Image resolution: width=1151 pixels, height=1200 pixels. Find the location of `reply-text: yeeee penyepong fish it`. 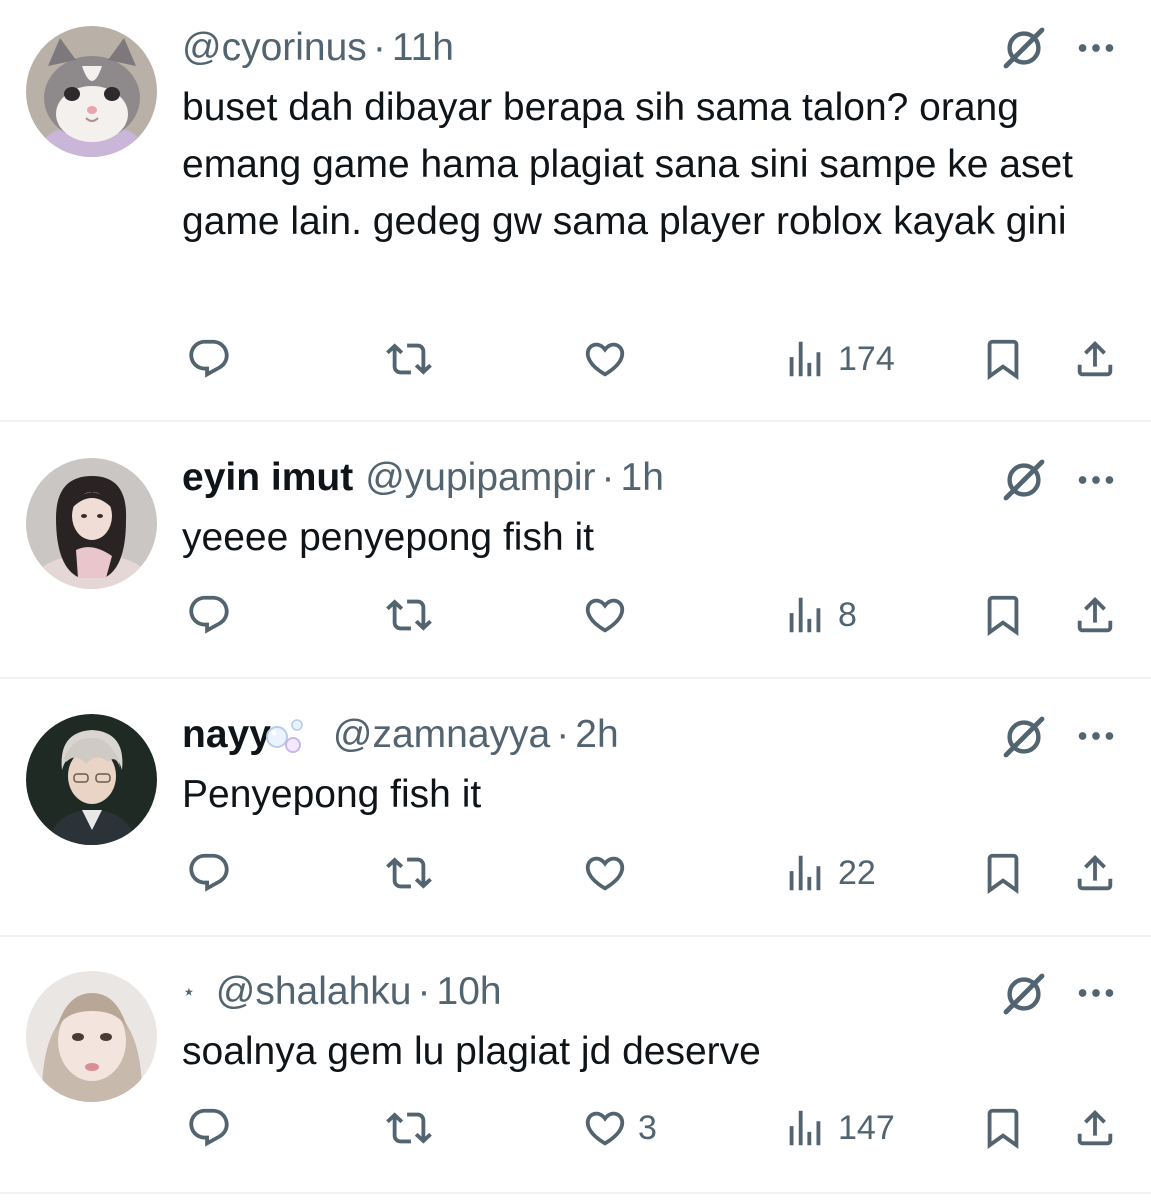

reply-text: yeeee penyepong fish it is located at coordinates (388, 537).